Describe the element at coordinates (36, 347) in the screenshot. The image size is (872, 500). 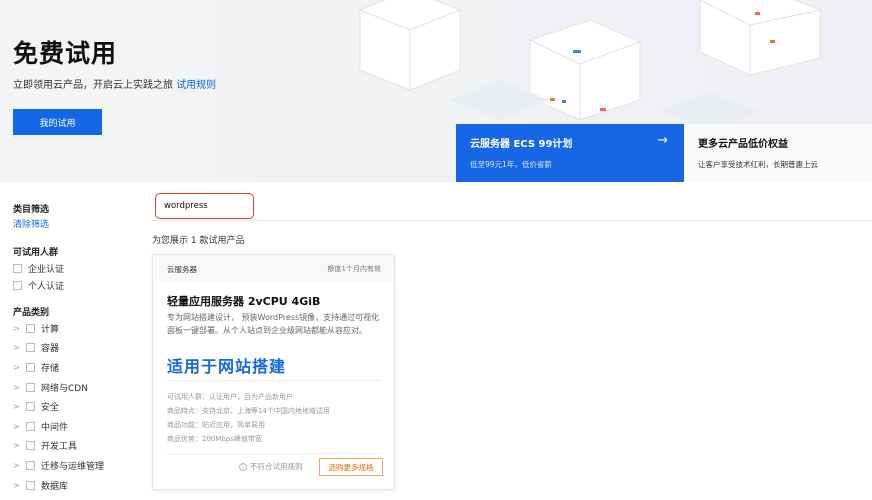
I see `category-container: > 容器` at that location.